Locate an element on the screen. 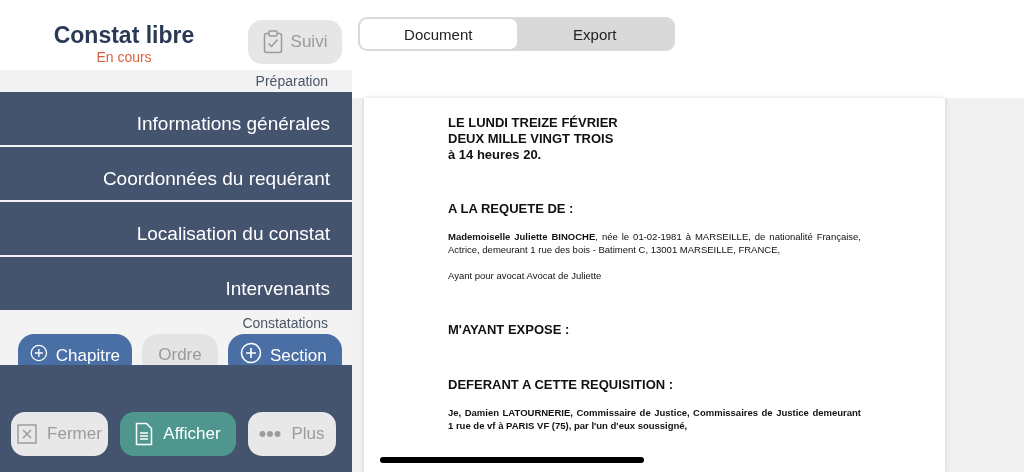 This screenshot has height=472, width=1024. clipboard-check-icon is located at coordinates (272, 42).